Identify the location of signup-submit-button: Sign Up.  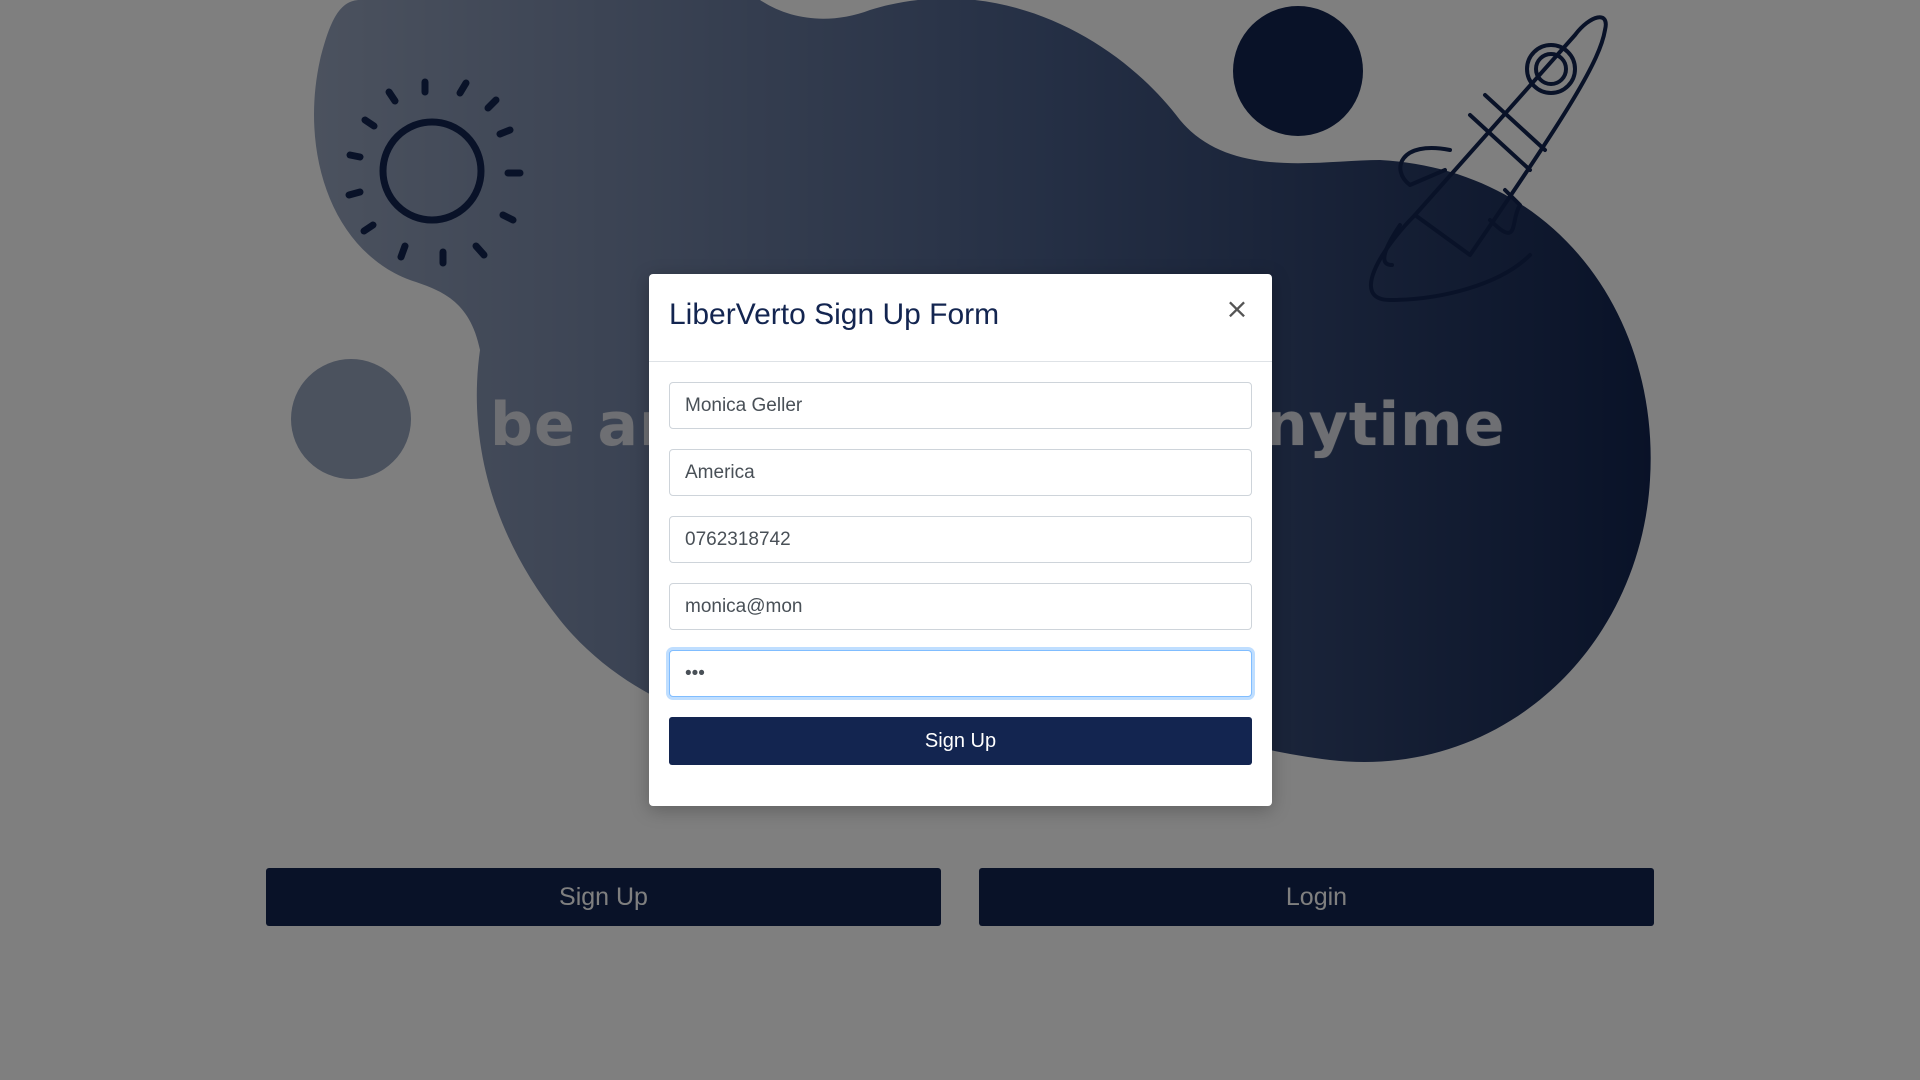
(960, 741).